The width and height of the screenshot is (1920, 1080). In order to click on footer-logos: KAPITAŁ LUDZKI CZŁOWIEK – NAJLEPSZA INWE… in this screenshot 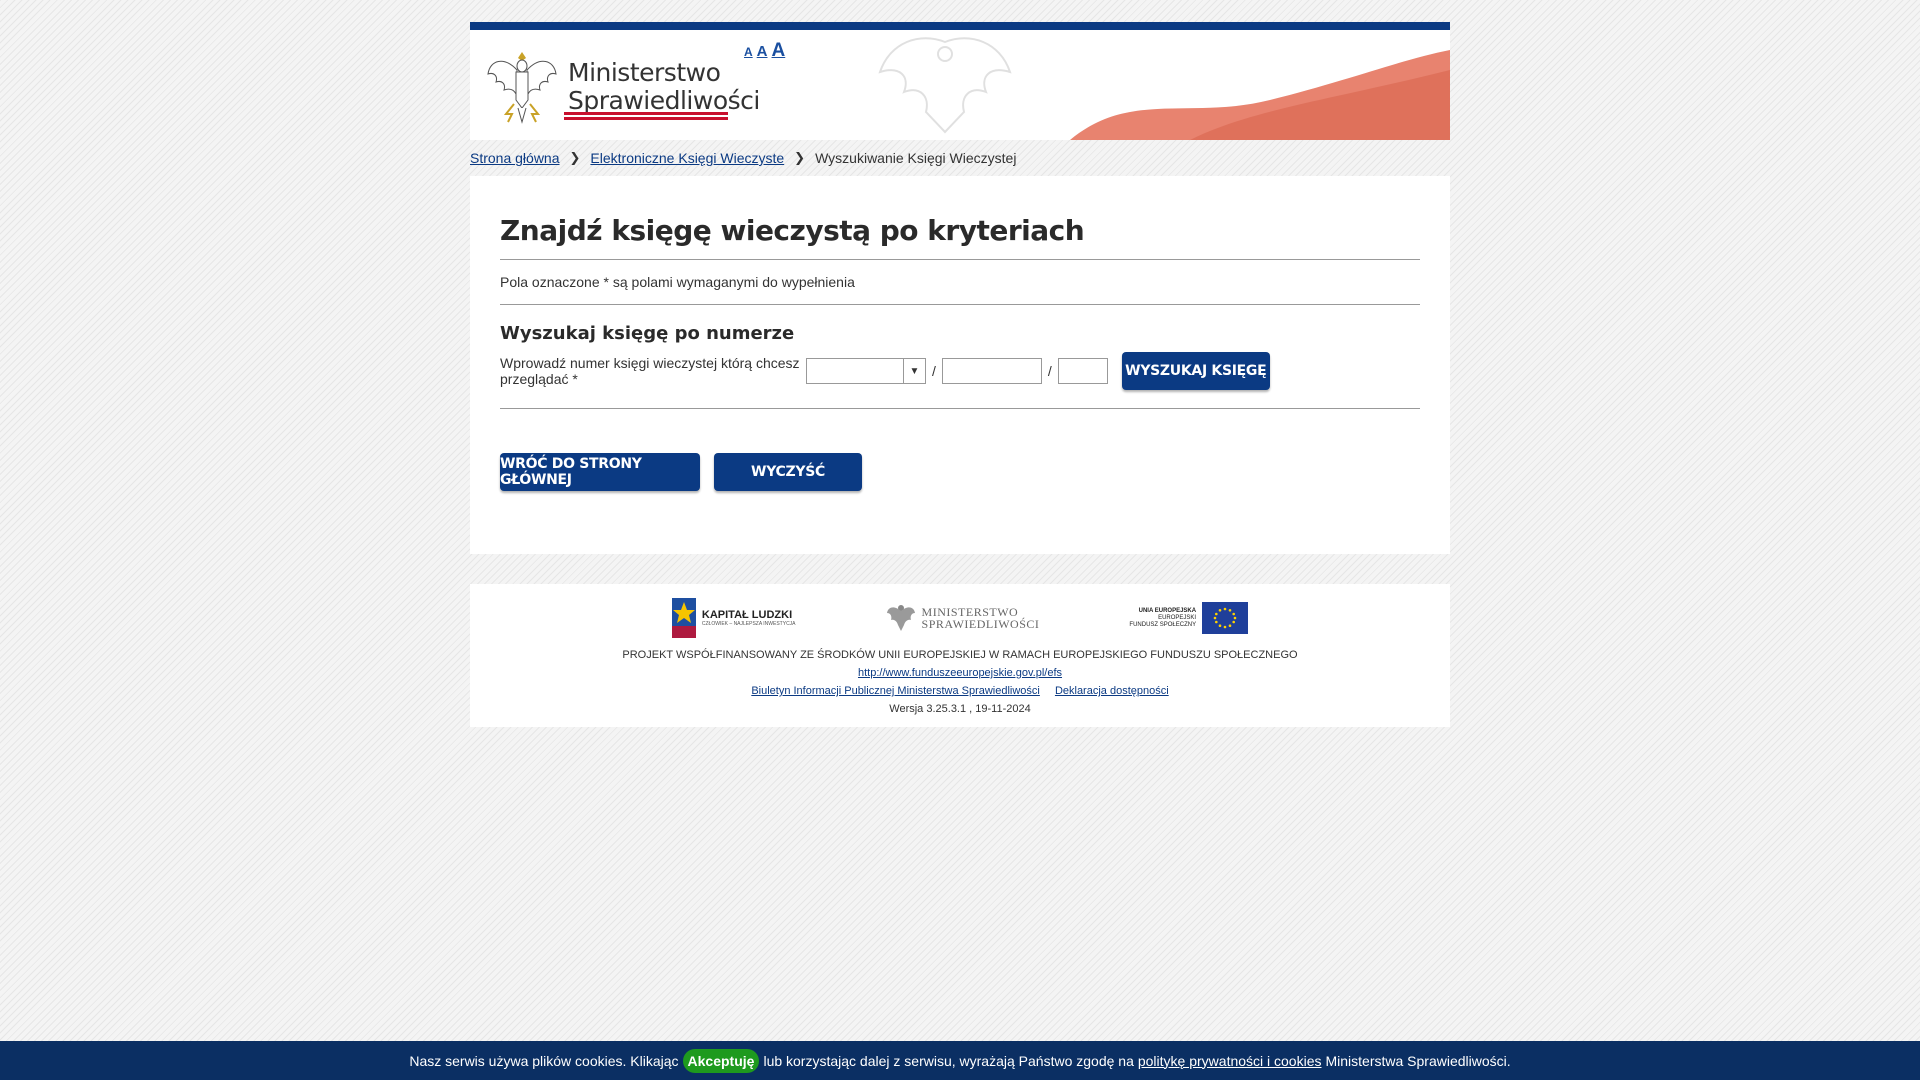, I will do `click(960, 618)`.